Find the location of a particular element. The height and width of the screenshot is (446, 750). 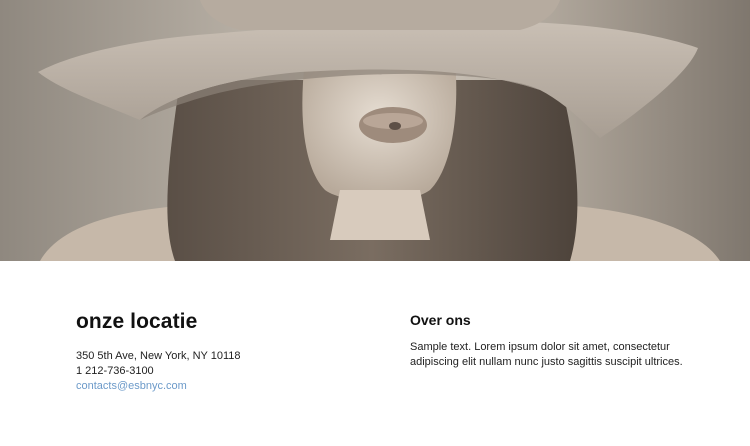

location-phone: 1 212-736-3100 is located at coordinates (115, 371).